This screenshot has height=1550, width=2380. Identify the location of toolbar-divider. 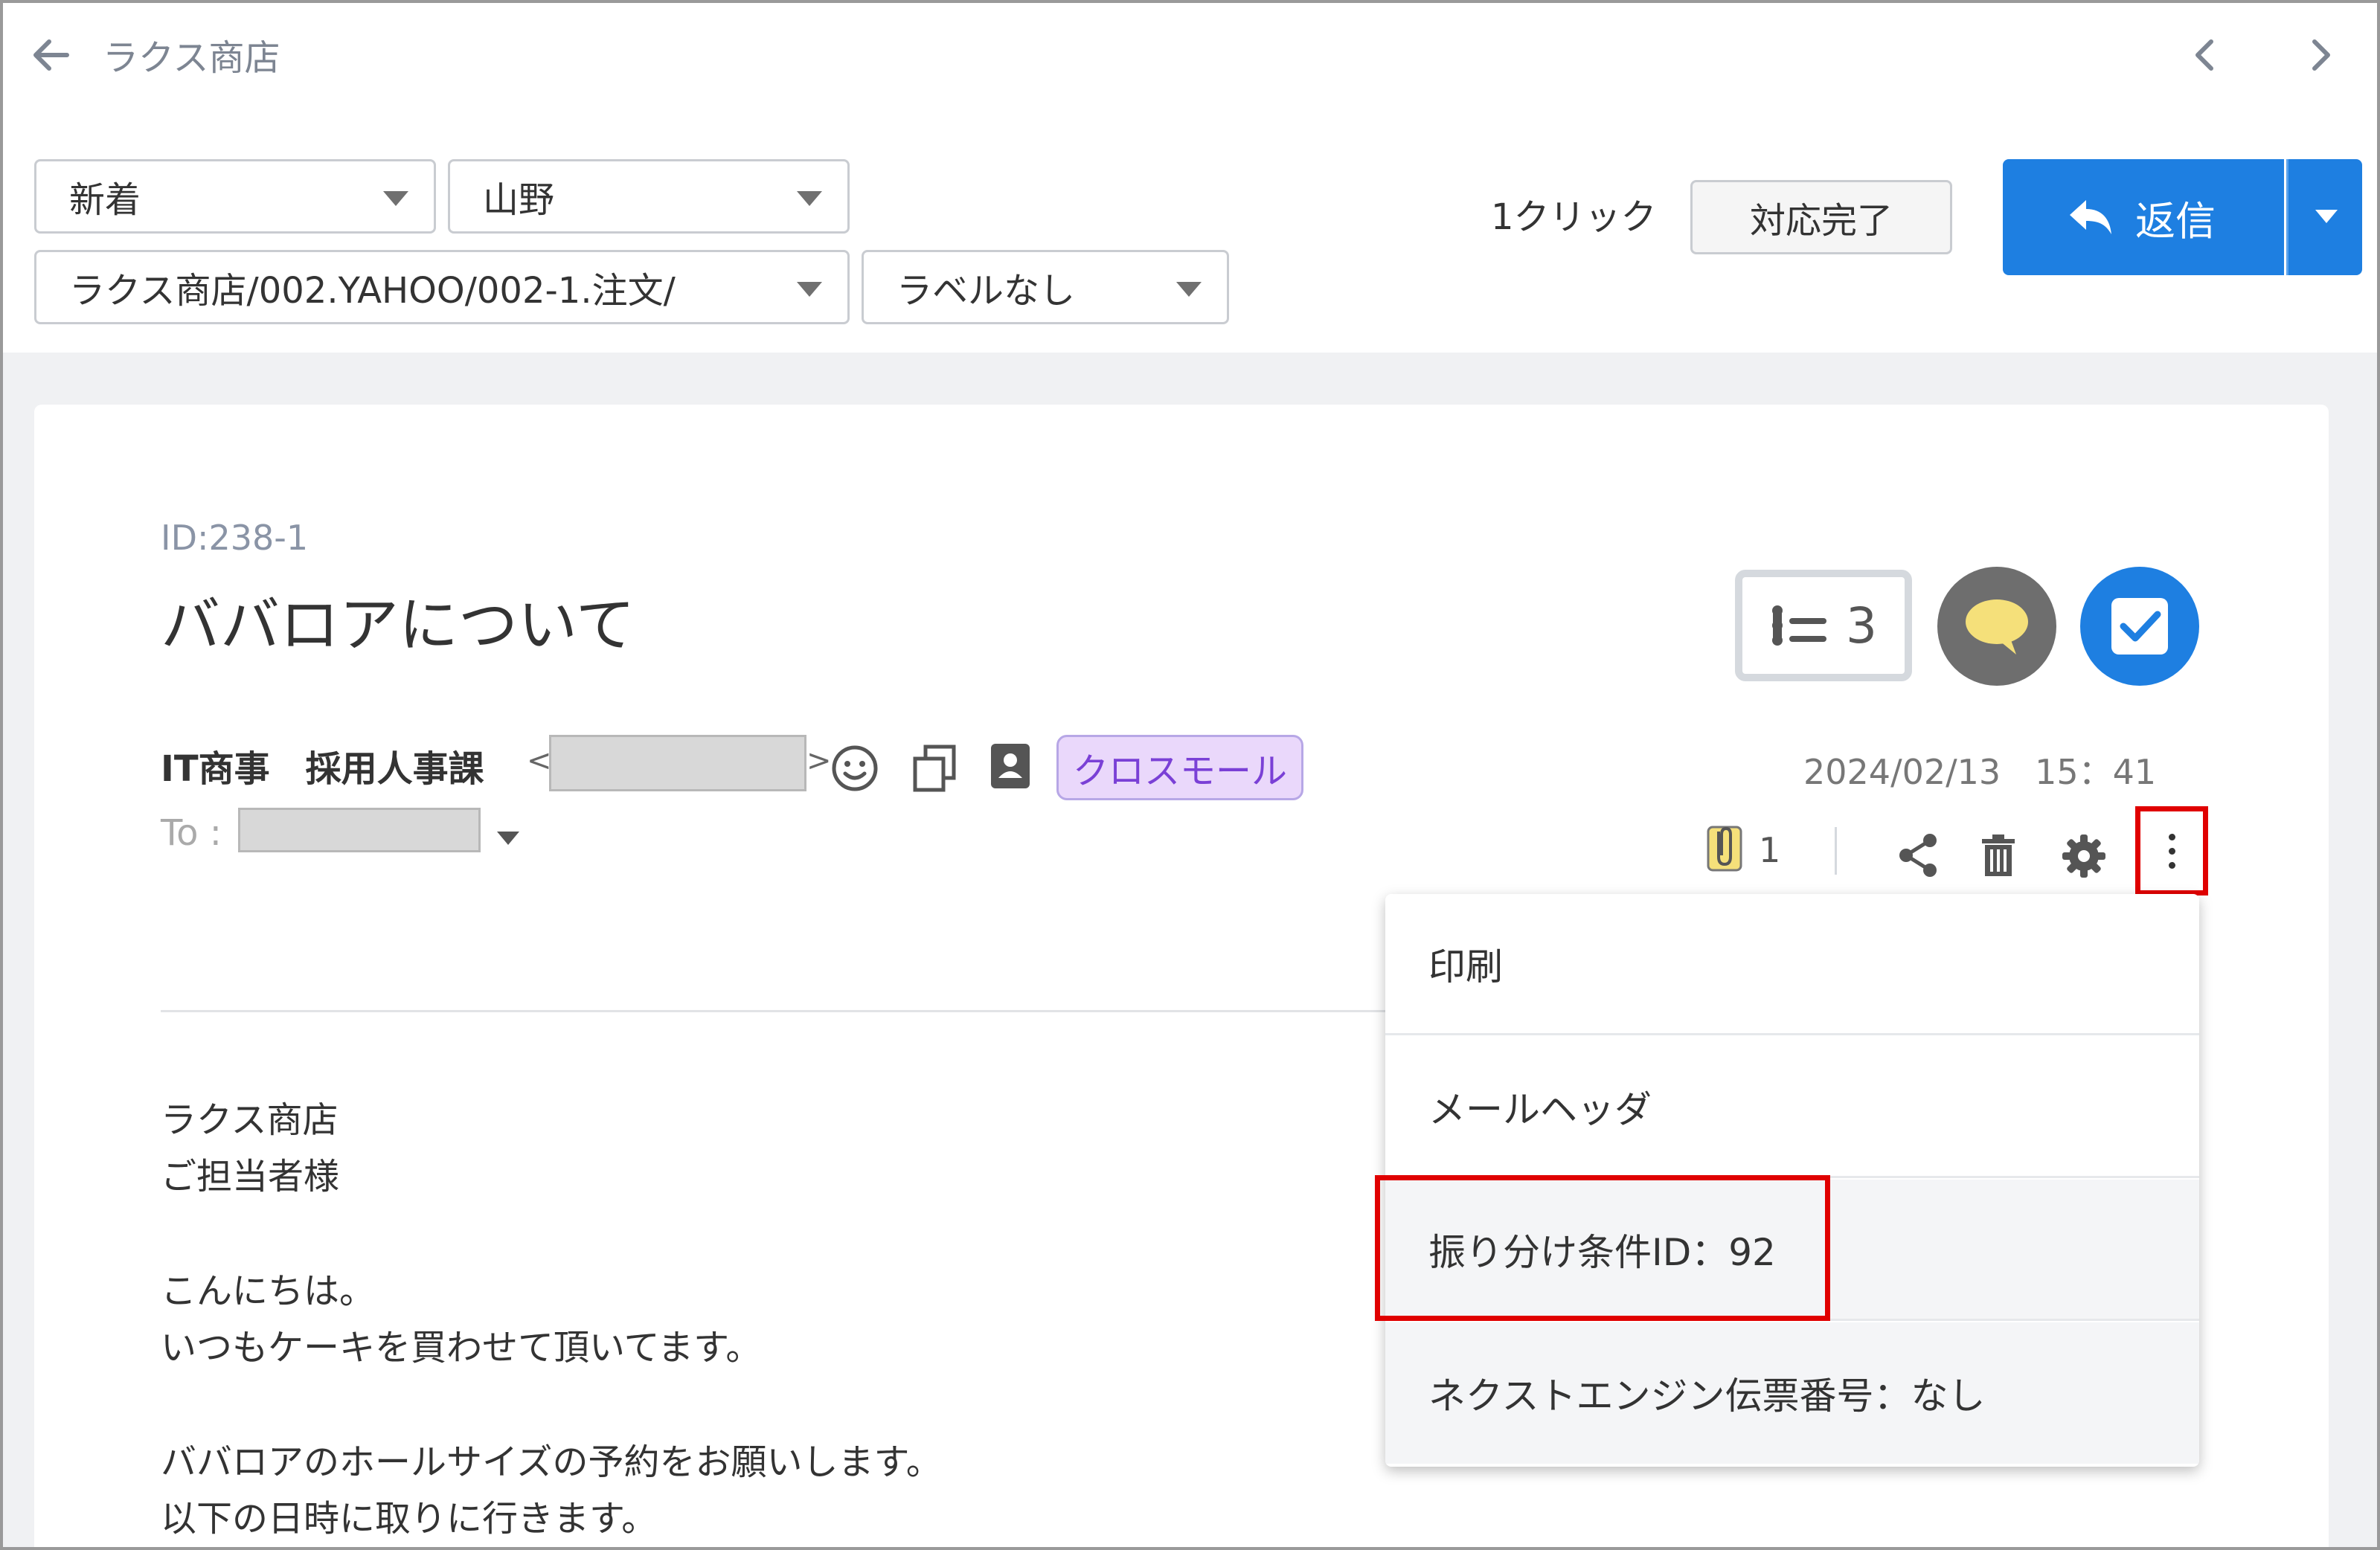
(1836, 851).